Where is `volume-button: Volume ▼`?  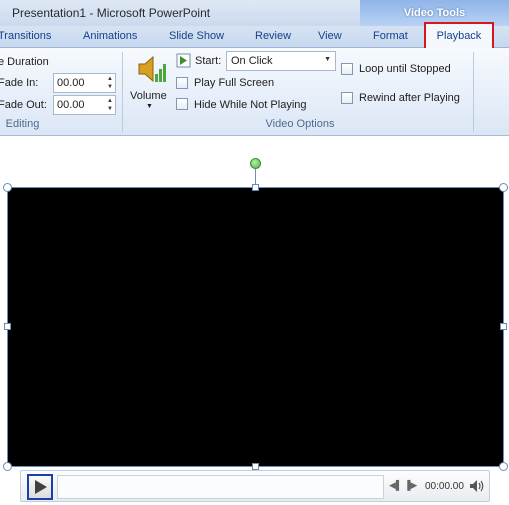 volume-button: Volume ▼ is located at coordinates (150, 82).